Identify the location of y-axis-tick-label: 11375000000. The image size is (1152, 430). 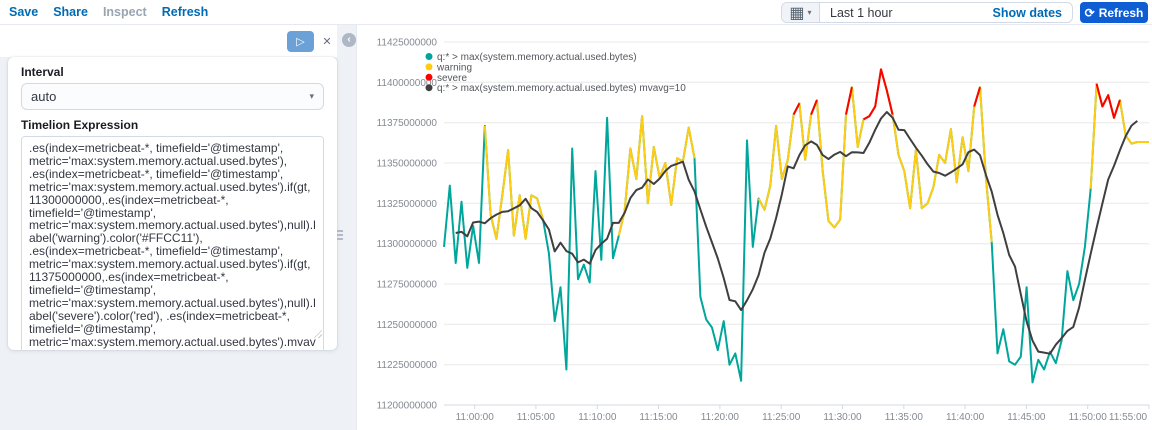
(407, 123).